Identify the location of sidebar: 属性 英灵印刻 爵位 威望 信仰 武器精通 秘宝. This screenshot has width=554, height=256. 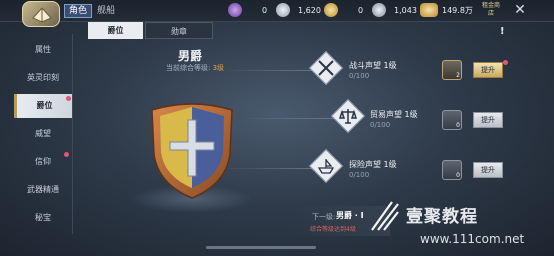
(43, 135).